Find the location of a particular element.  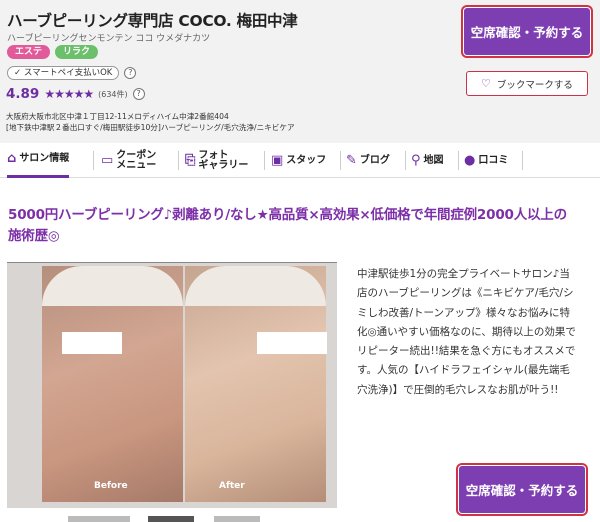

photo-top-border is located at coordinates (172, 262).